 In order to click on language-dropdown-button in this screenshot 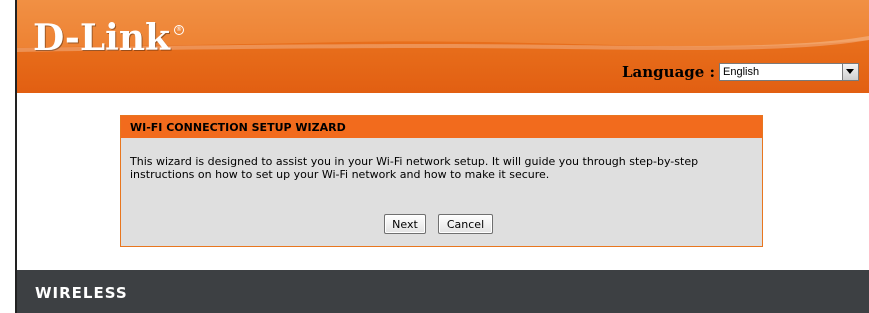, I will do `click(850, 72)`.